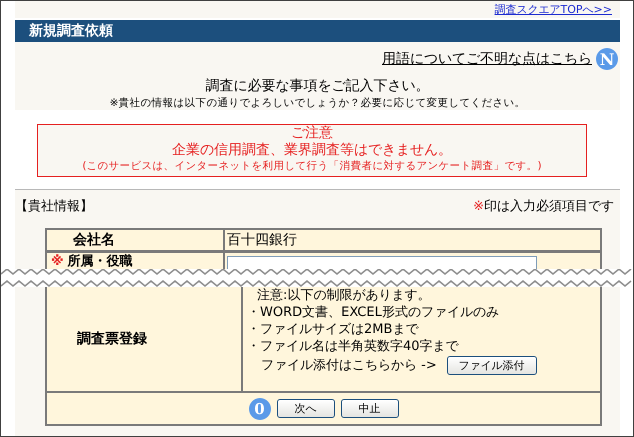 The image size is (634, 437). Describe the element at coordinates (99, 261) in the screenshot. I see `field-label: 所属・役職` at that location.